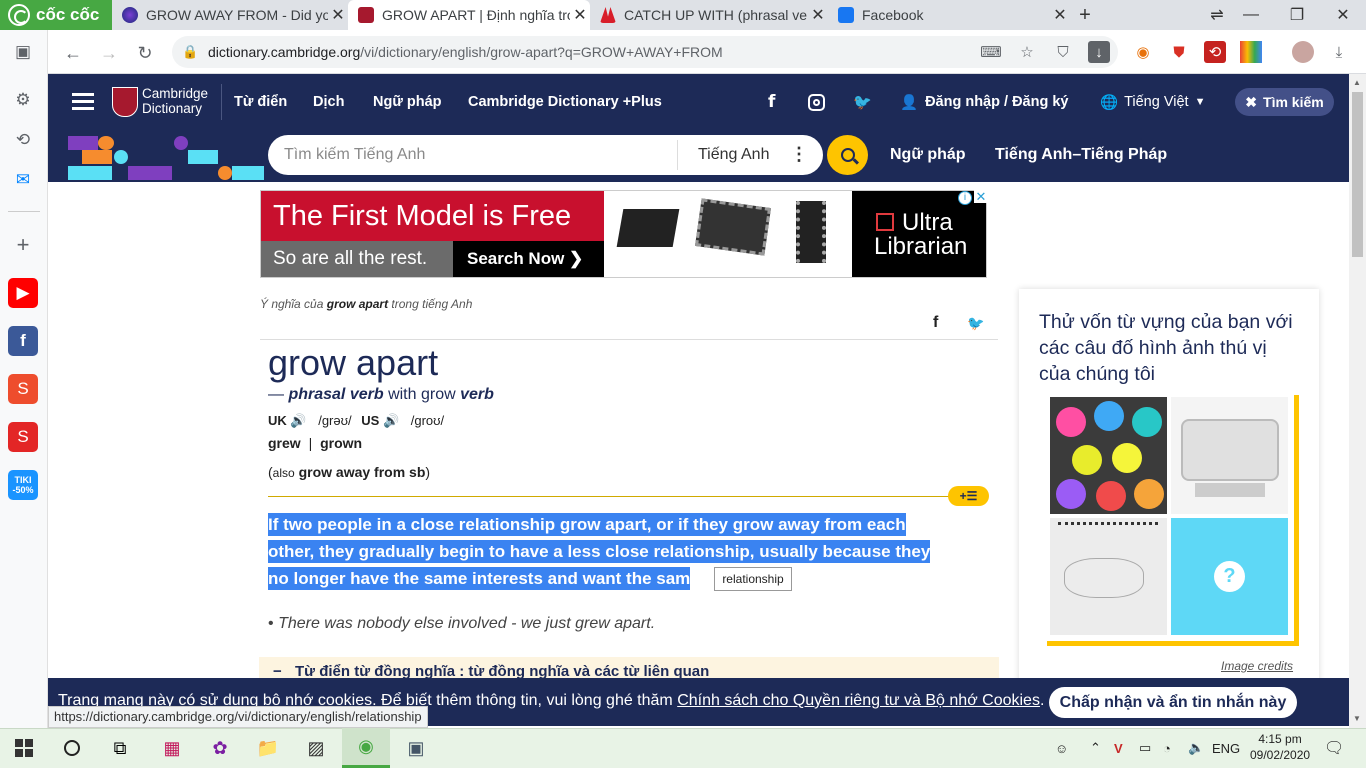 This screenshot has height=768, width=1366. I want to click on link-grammar: Ngữ pháp, so click(928, 155).